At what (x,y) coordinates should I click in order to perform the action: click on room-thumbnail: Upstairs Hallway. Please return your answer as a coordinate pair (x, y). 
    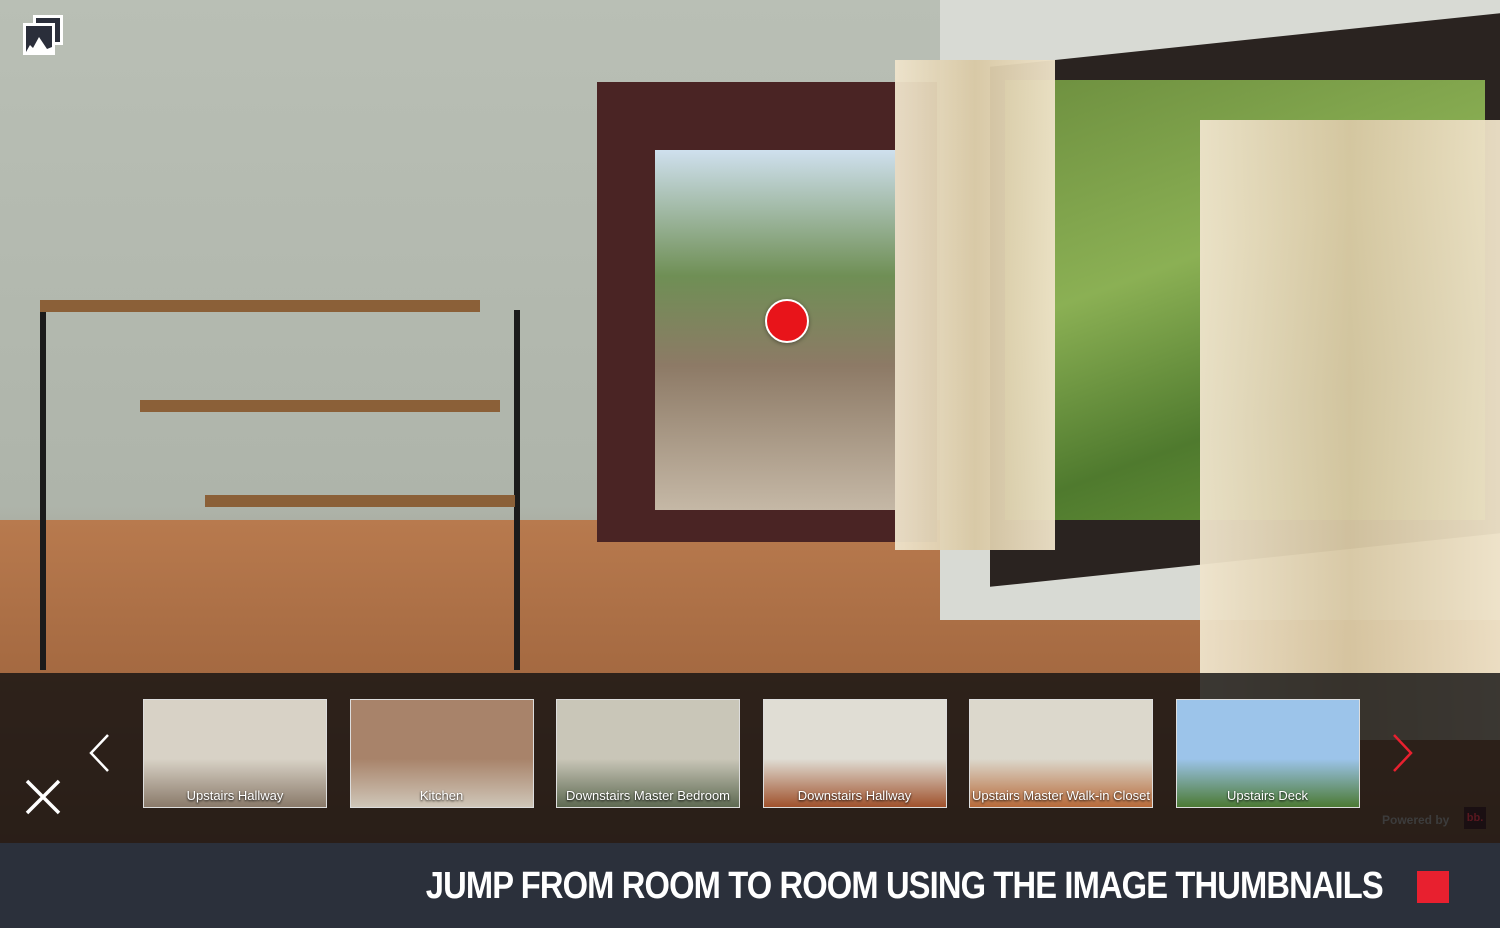
    Looking at the image, I should click on (235, 753).